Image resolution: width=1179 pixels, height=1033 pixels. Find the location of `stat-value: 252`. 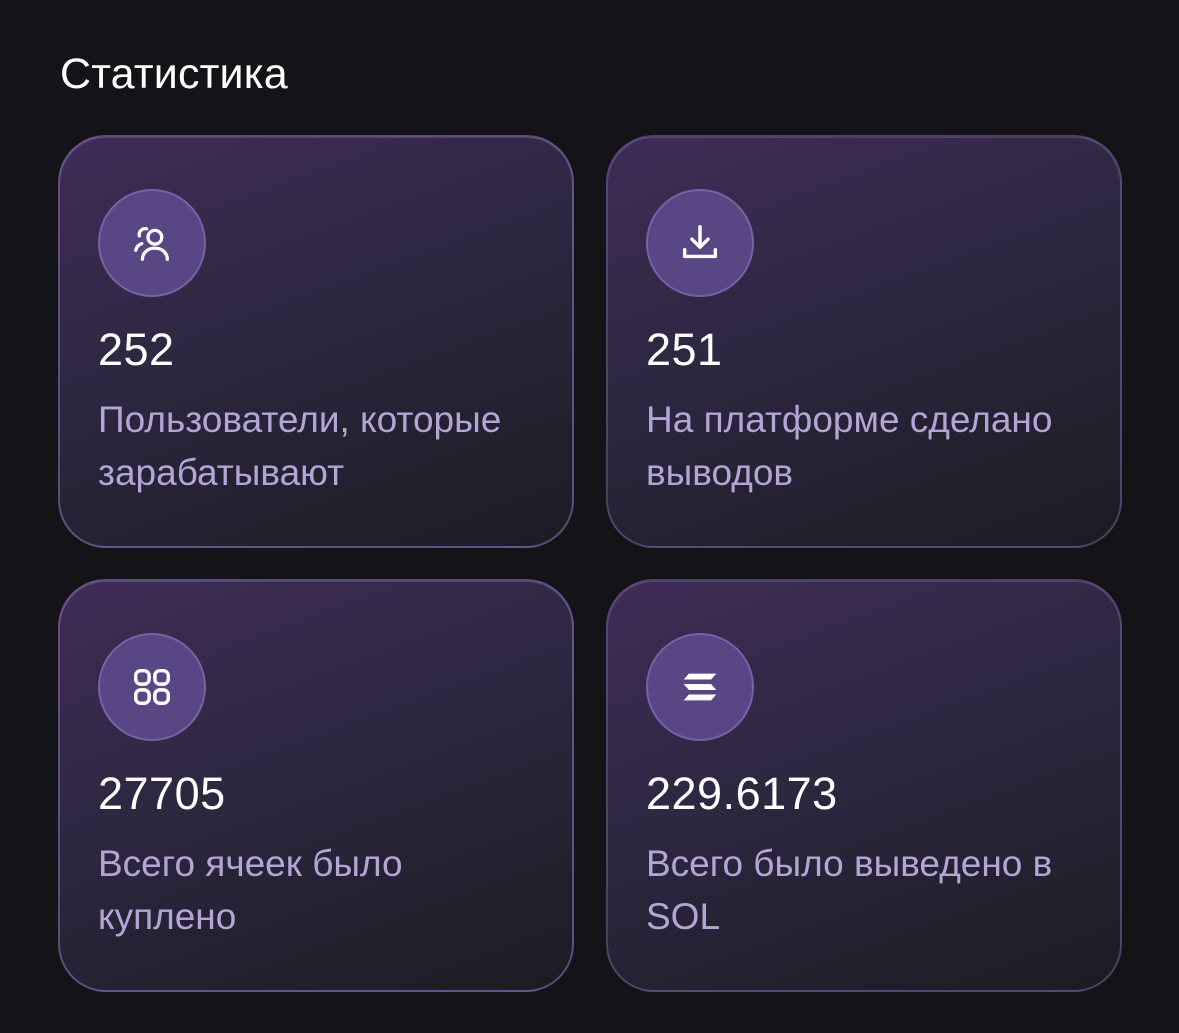

stat-value: 252 is located at coordinates (136, 349).